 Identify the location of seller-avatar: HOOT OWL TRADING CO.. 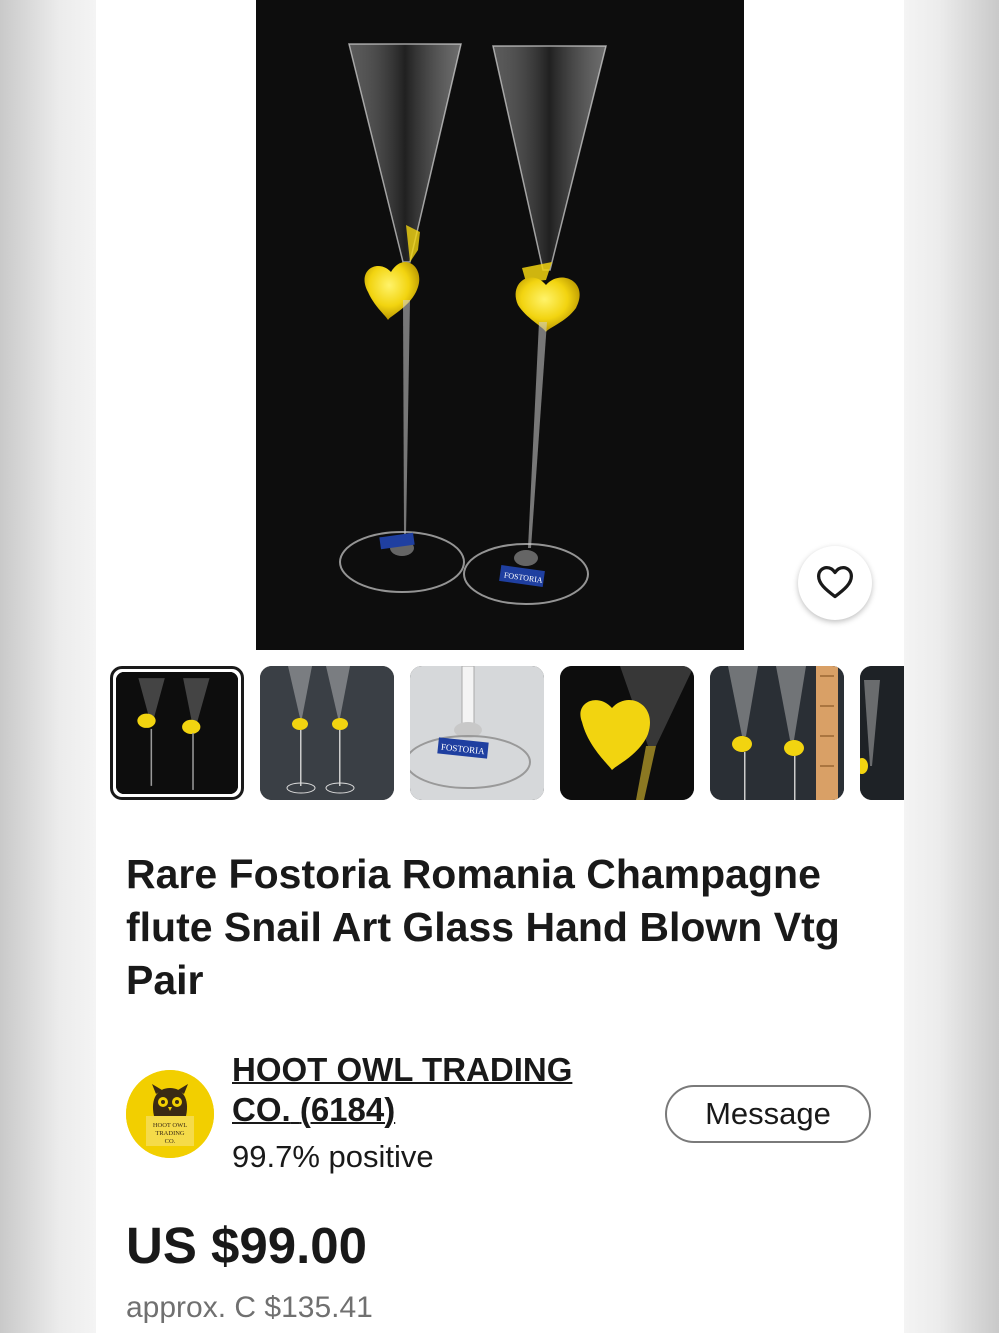
(170, 1114).